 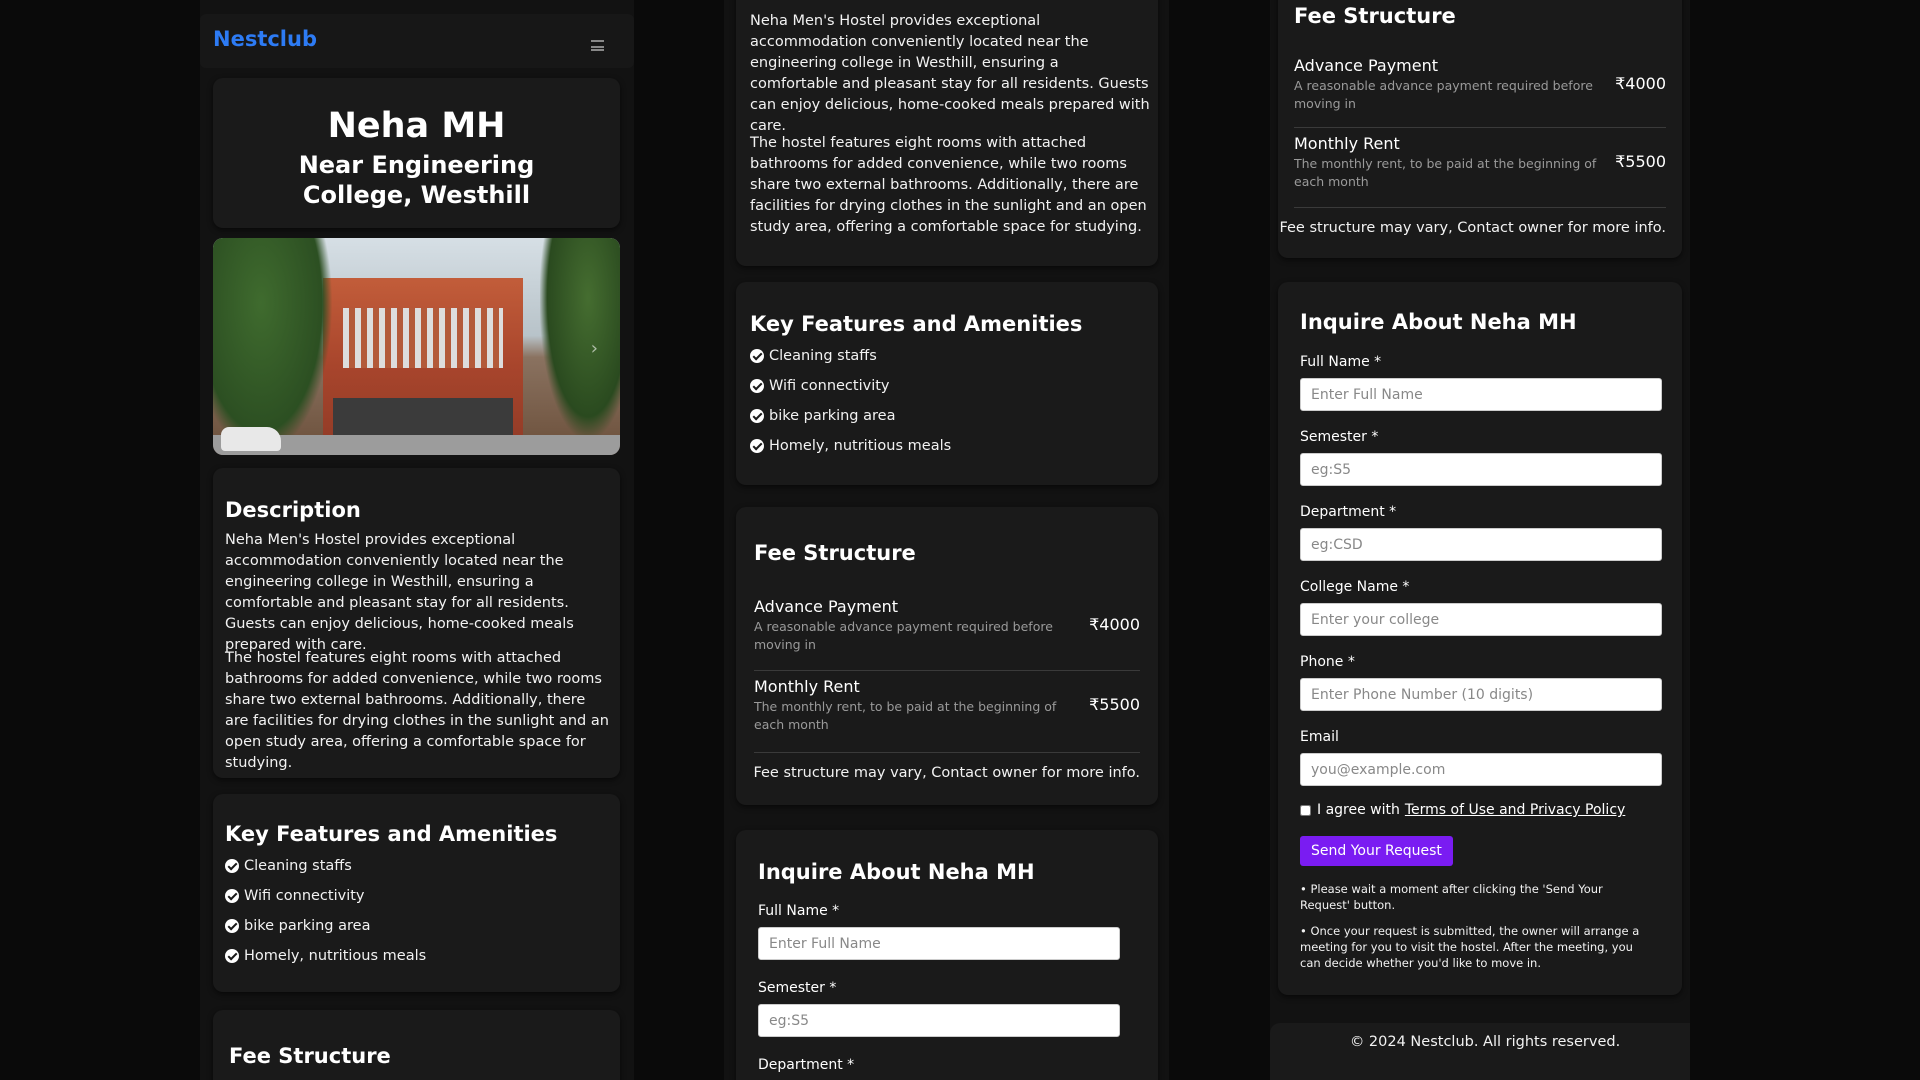 What do you see at coordinates (1515, 810) in the screenshot?
I see `terms-link: Terms of Use and Privacy Policy` at bounding box center [1515, 810].